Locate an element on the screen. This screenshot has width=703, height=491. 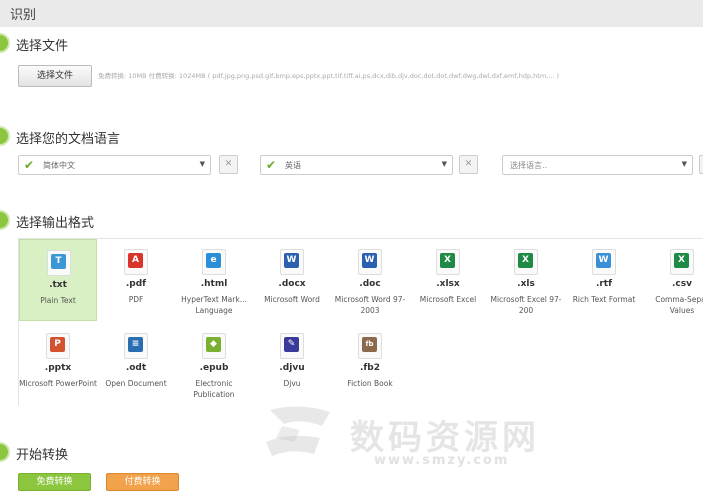
format-ext: .epub is located at coordinates (214, 368).